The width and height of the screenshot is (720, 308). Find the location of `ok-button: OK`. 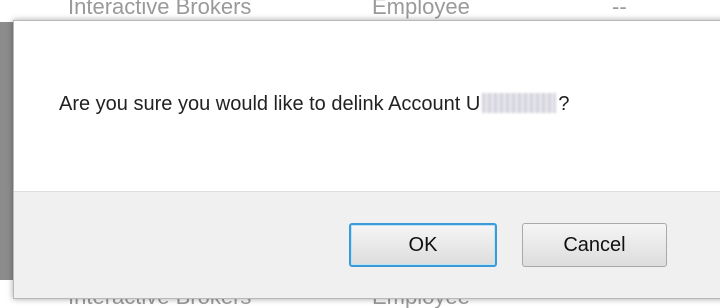

ok-button: OK is located at coordinates (423, 245).